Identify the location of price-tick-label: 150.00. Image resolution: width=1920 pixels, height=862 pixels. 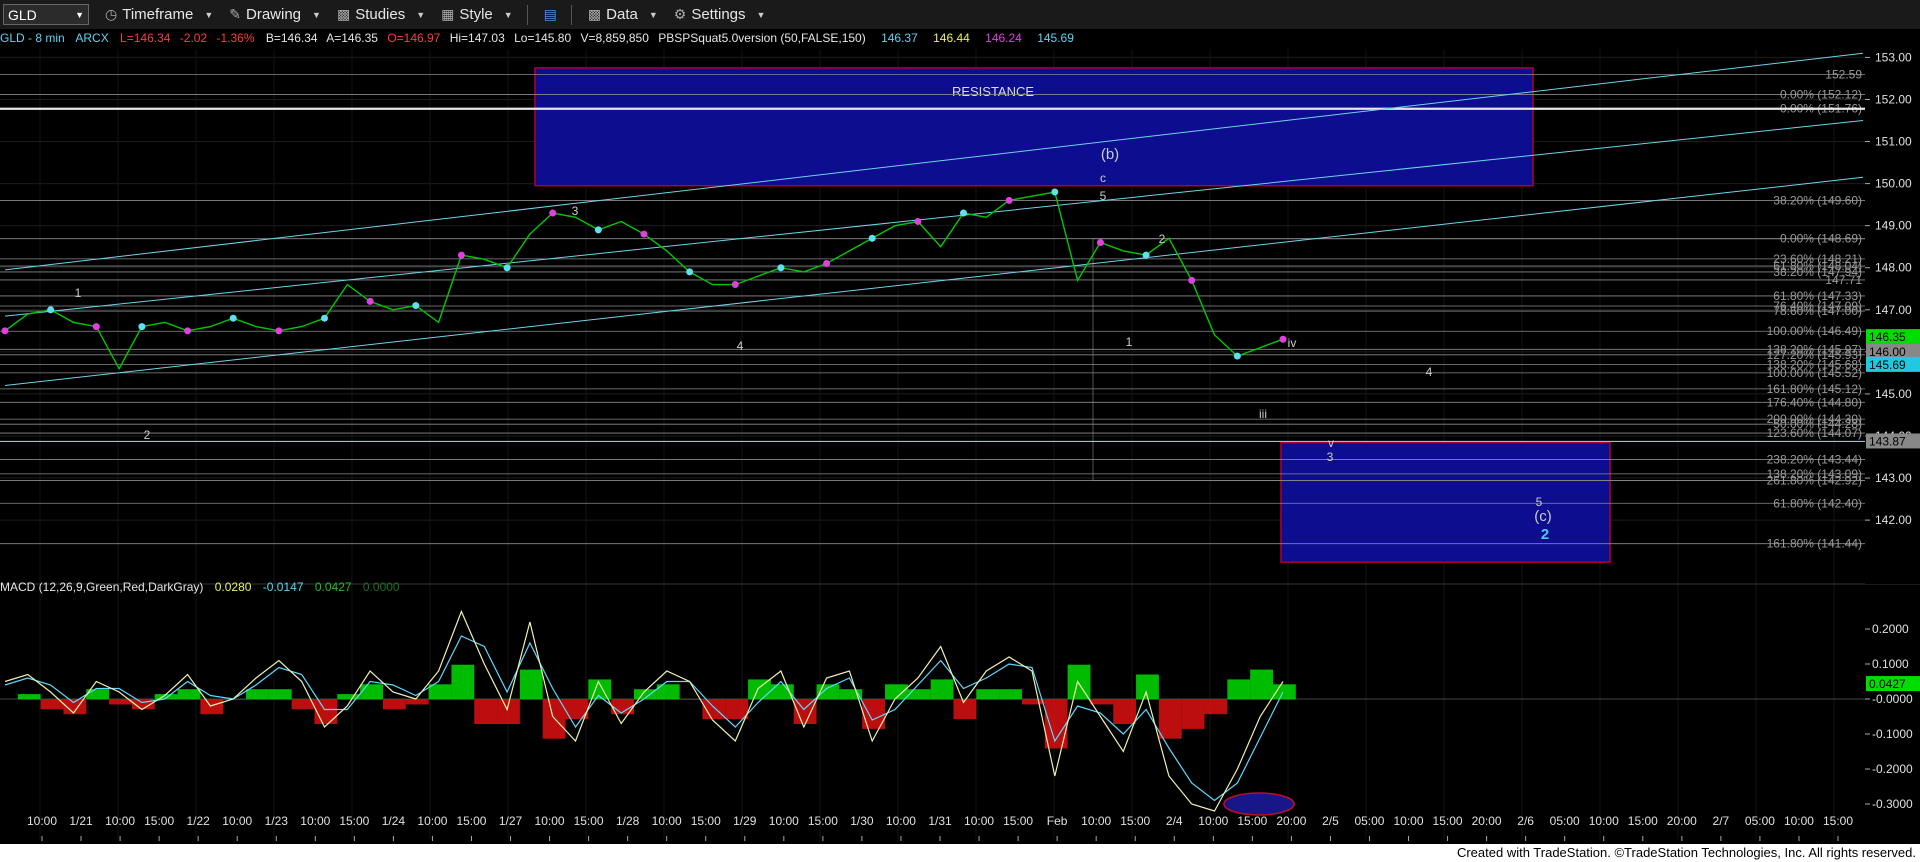
(1893, 184).